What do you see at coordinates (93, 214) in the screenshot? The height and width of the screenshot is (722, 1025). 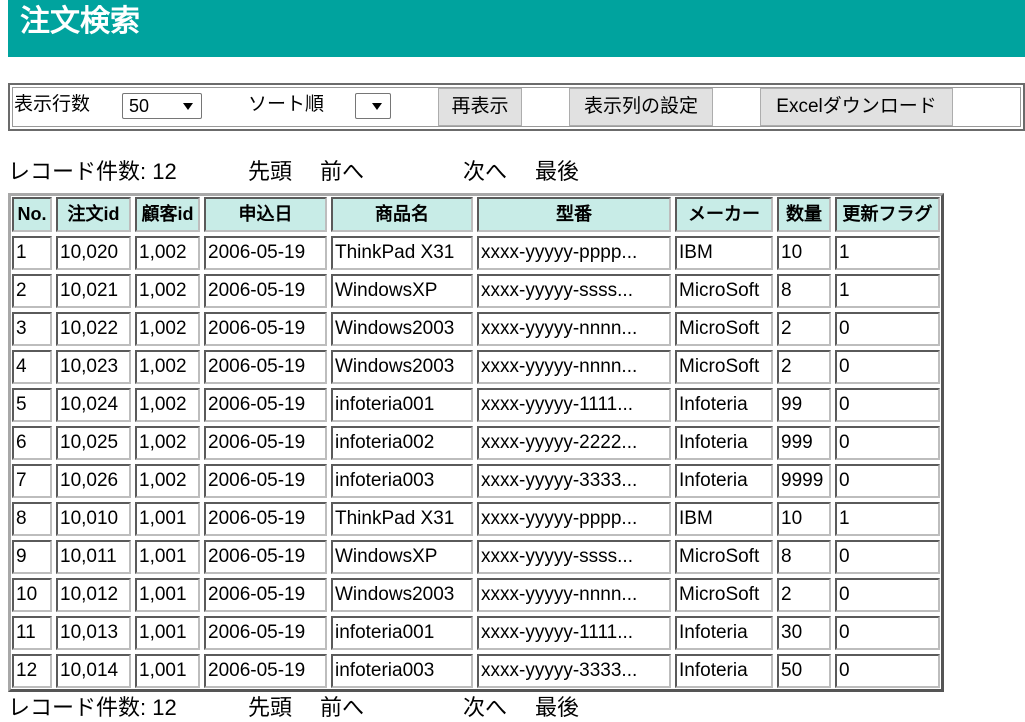 I see `column-header-order-id: 注文id` at bounding box center [93, 214].